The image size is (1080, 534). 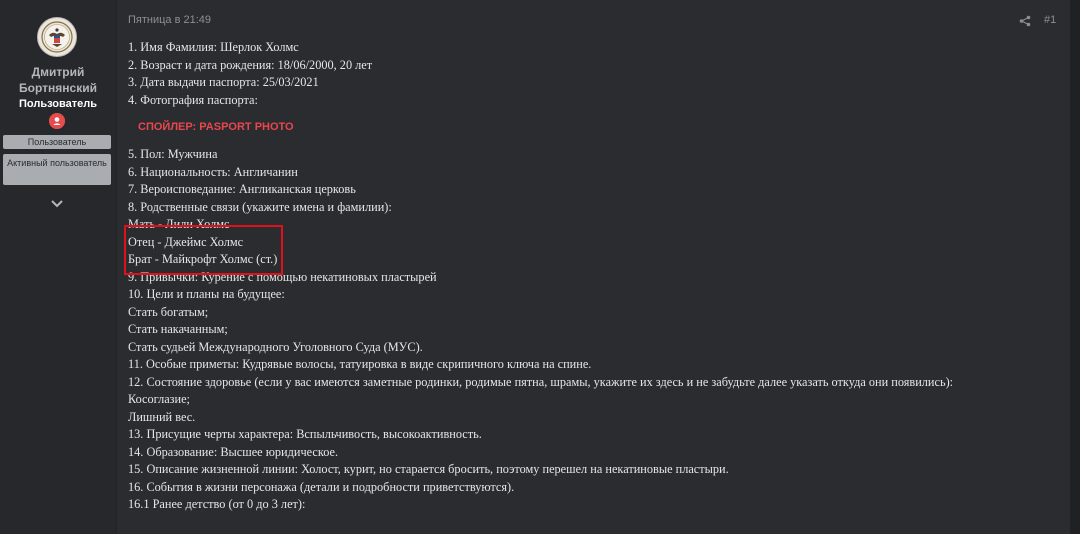 What do you see at coordinates (1075, 267) in the screenshot?
I see `page-gutter` at bounding box center [1075, 267].